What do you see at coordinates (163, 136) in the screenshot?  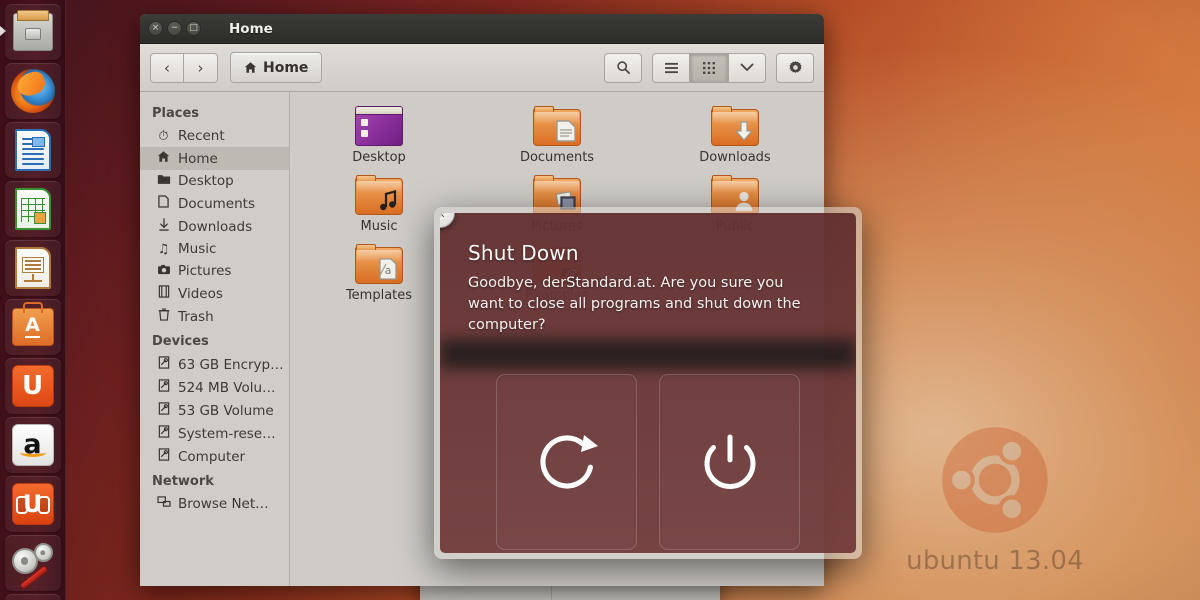 I see `clock-icon: ⏱` at bounding box center [163, 136].